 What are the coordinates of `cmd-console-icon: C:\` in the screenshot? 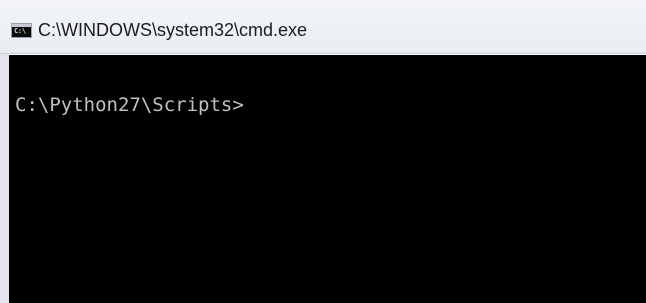 It's located at (21, 30).